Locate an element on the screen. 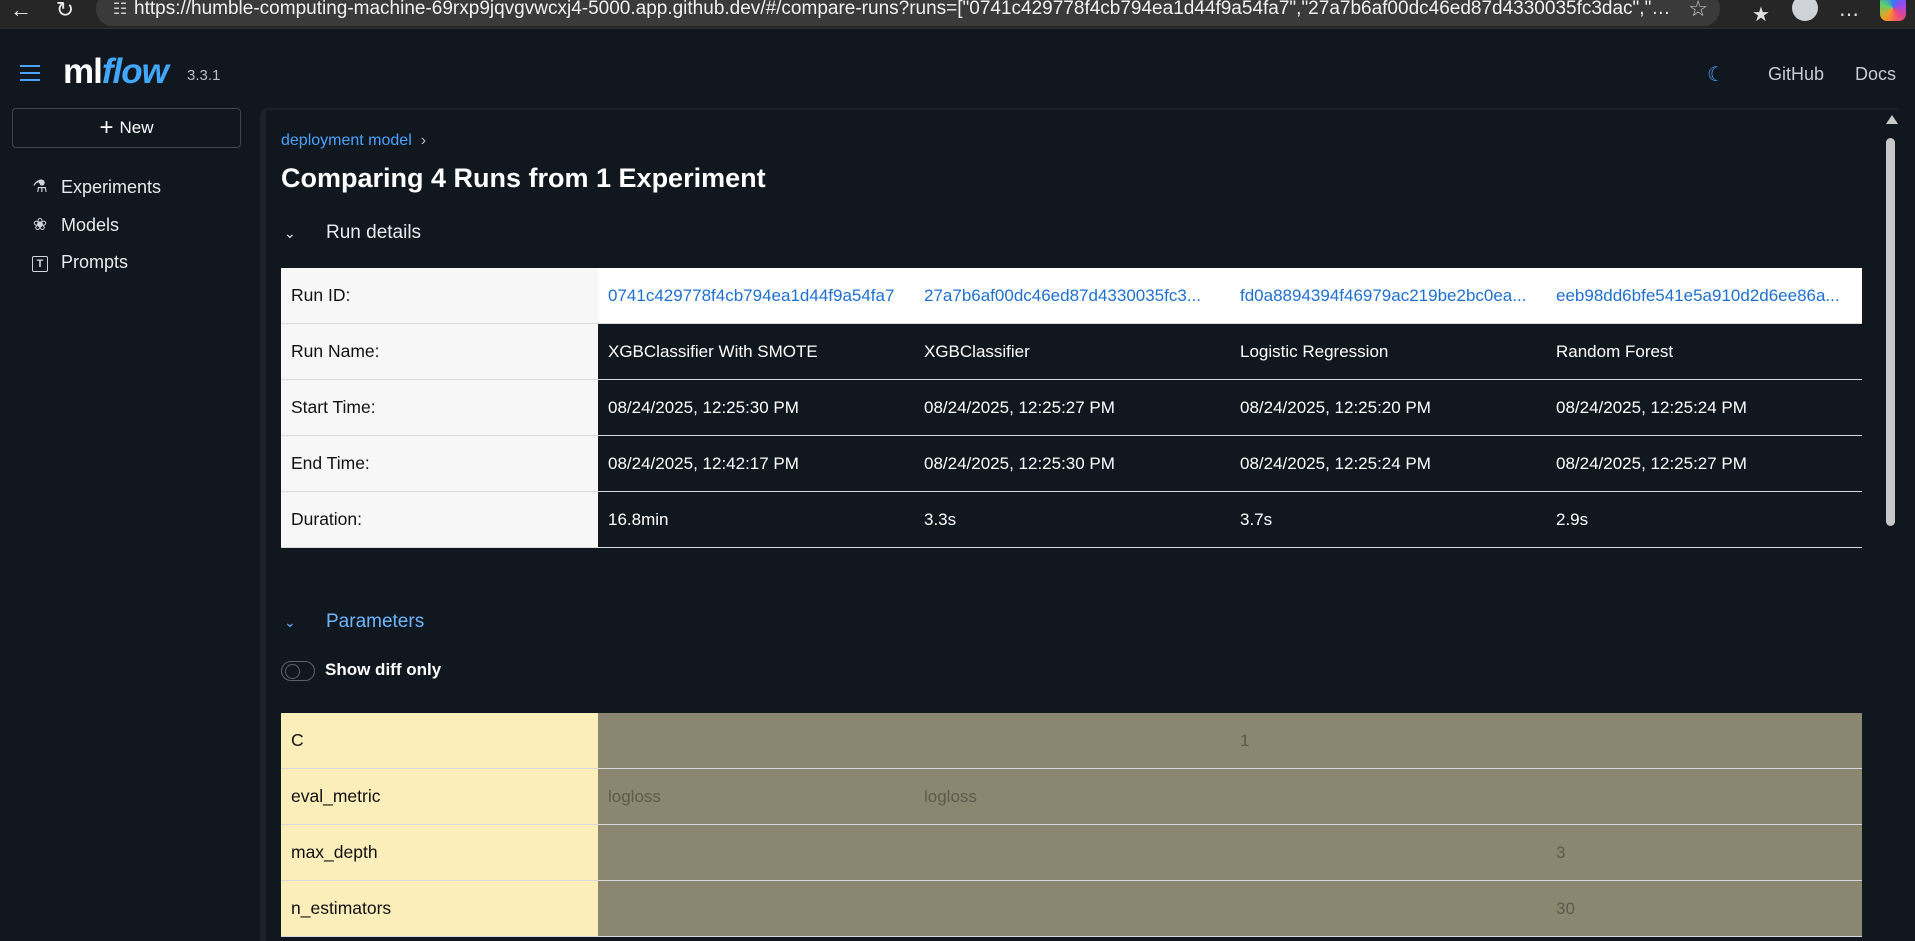 Image resolution: width=1915 pixels, height=941 pixels. table-row: eval_metric logloss logloss is located at coordinates (1071, 796).